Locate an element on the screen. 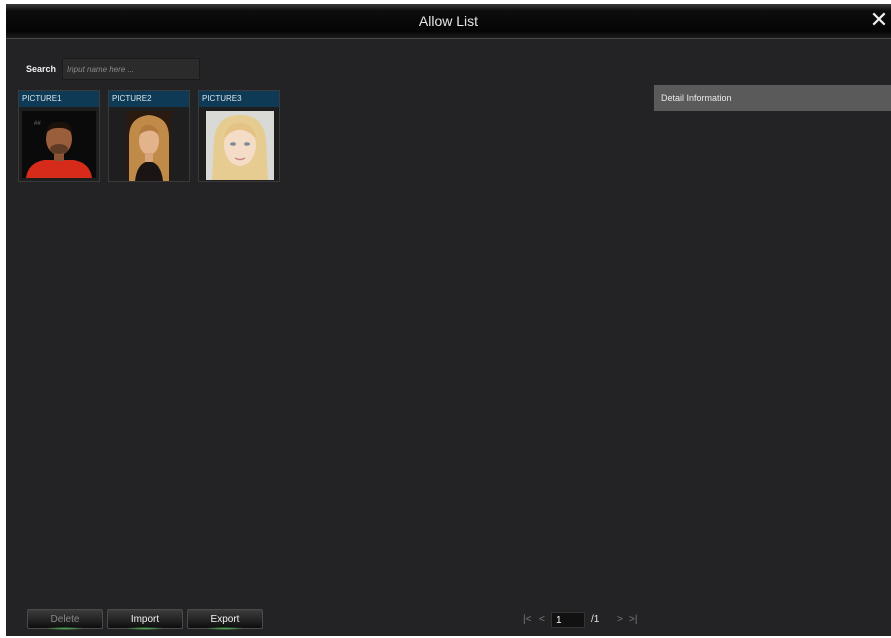 This screenshot has width=891, height=638. picture-card-3: PICTURE3 is located at coordinates (239, 136).